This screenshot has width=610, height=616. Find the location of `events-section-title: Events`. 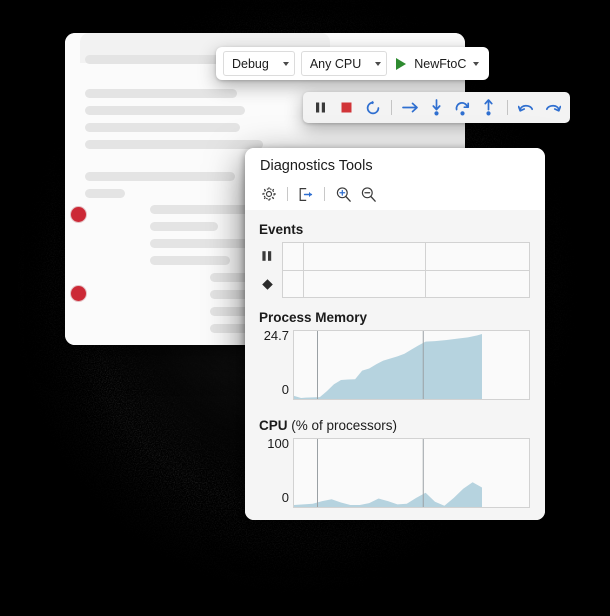

events-section-title: Events is located at coordinates (281, 229).